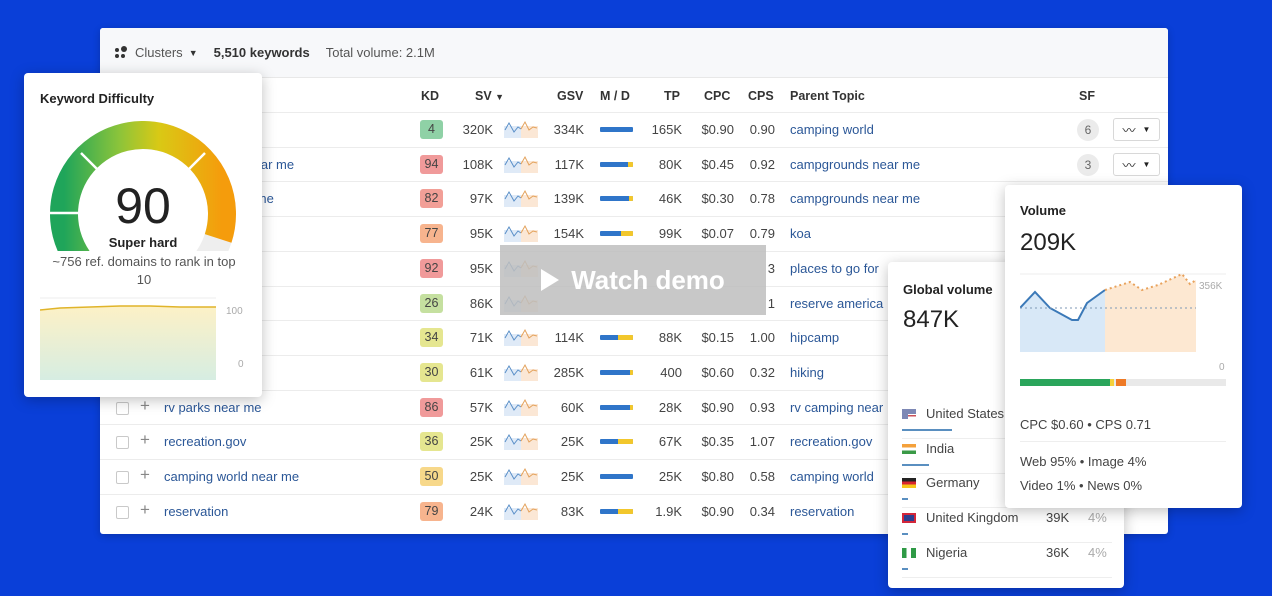 The image size is (1272, 596). I want to click on global-volume: 154K, so click(568, 234).